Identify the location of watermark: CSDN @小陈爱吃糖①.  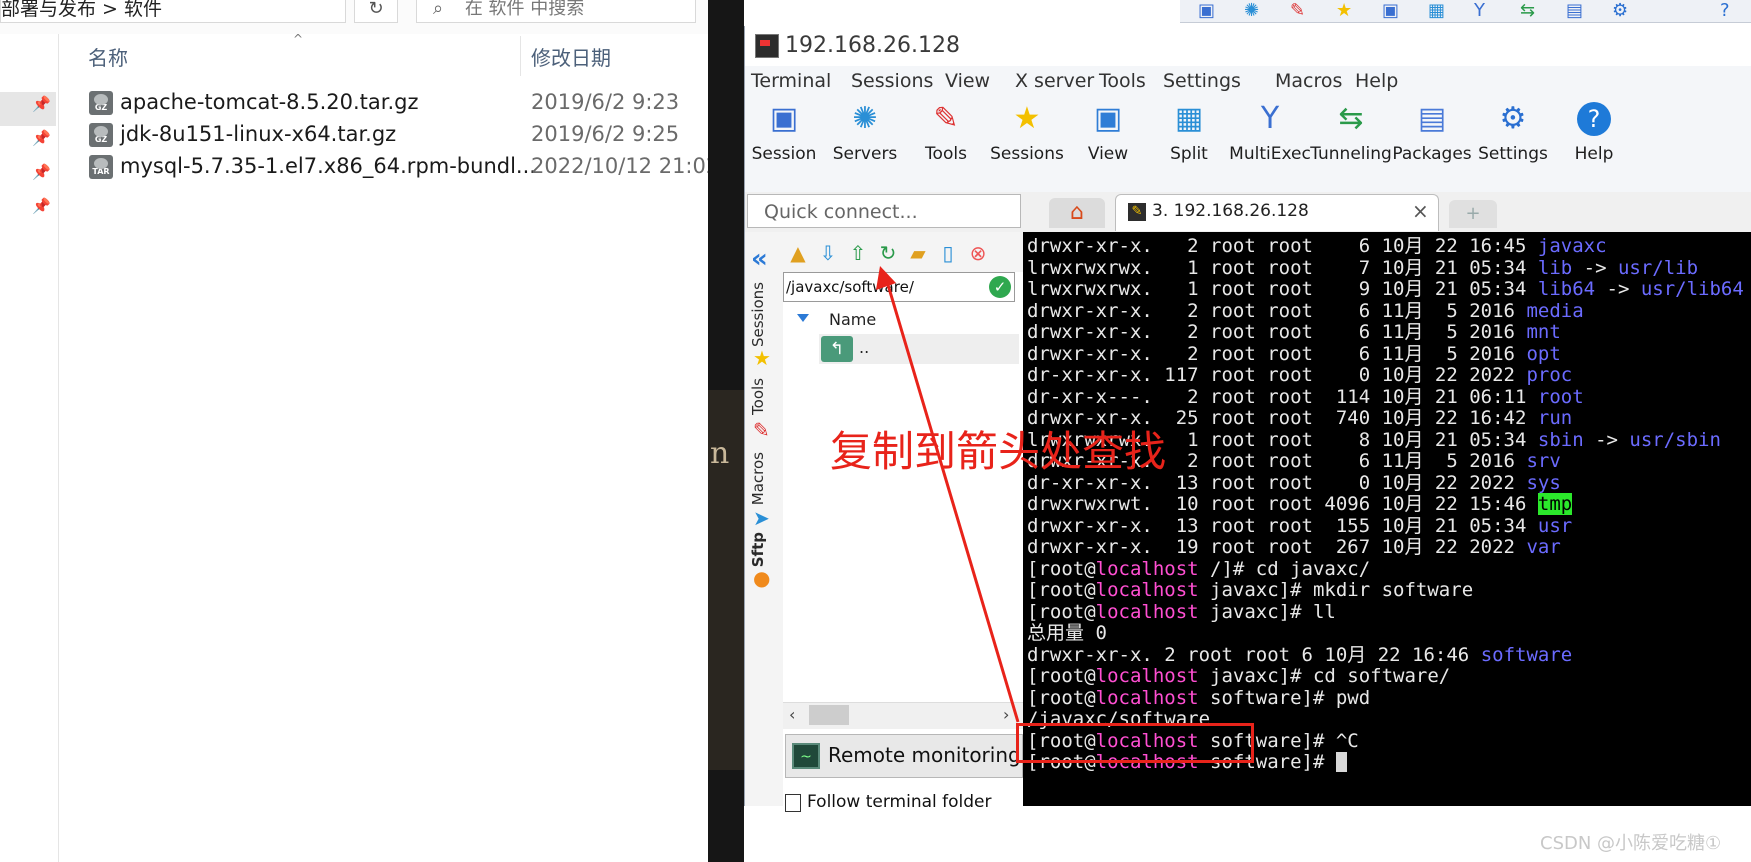
(1631, 843).